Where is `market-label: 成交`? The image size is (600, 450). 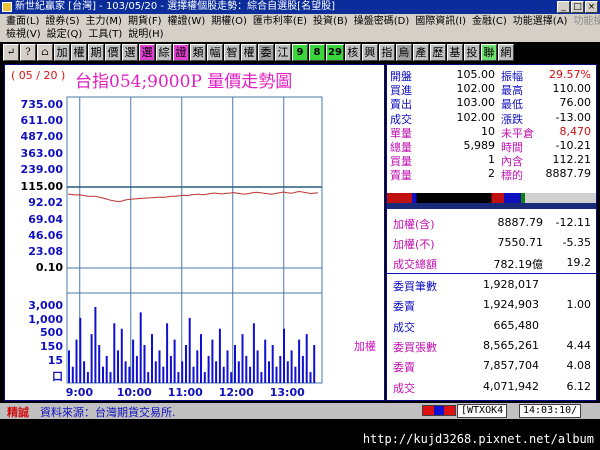 market-label: 成交 is located at coordinates (404, 327).